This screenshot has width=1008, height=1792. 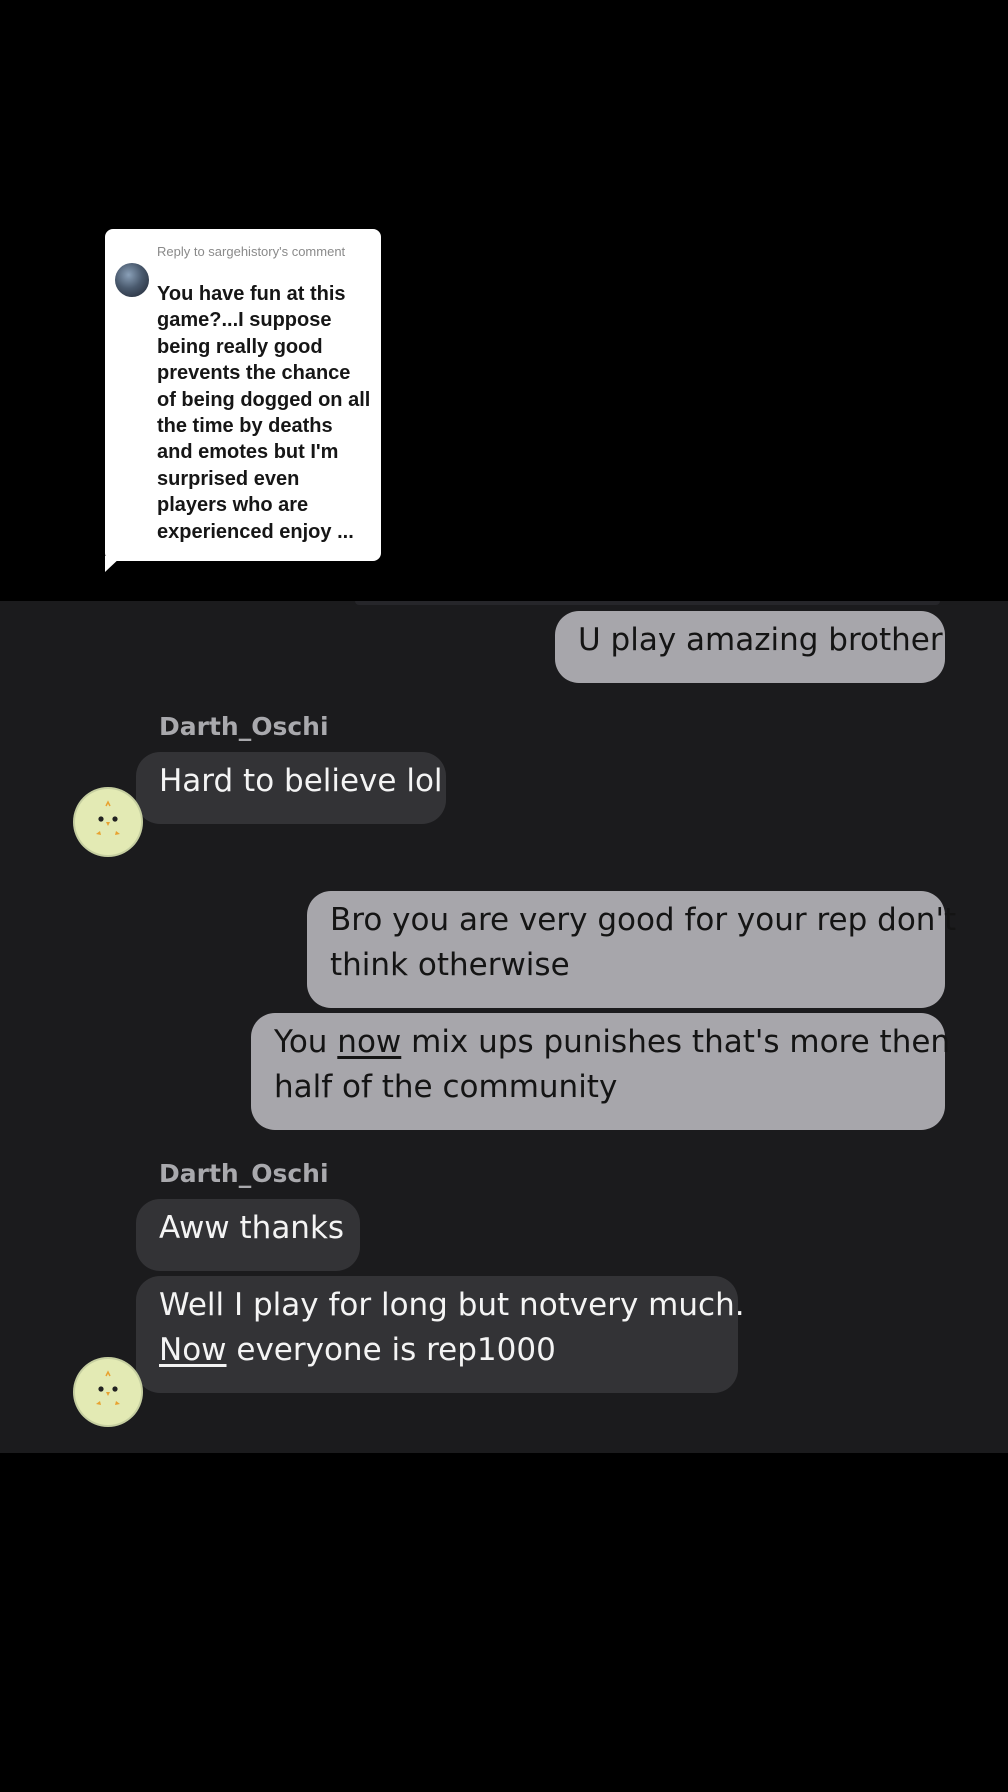 I want to click on message-line: half of the community, so click(x=446, y=1087).